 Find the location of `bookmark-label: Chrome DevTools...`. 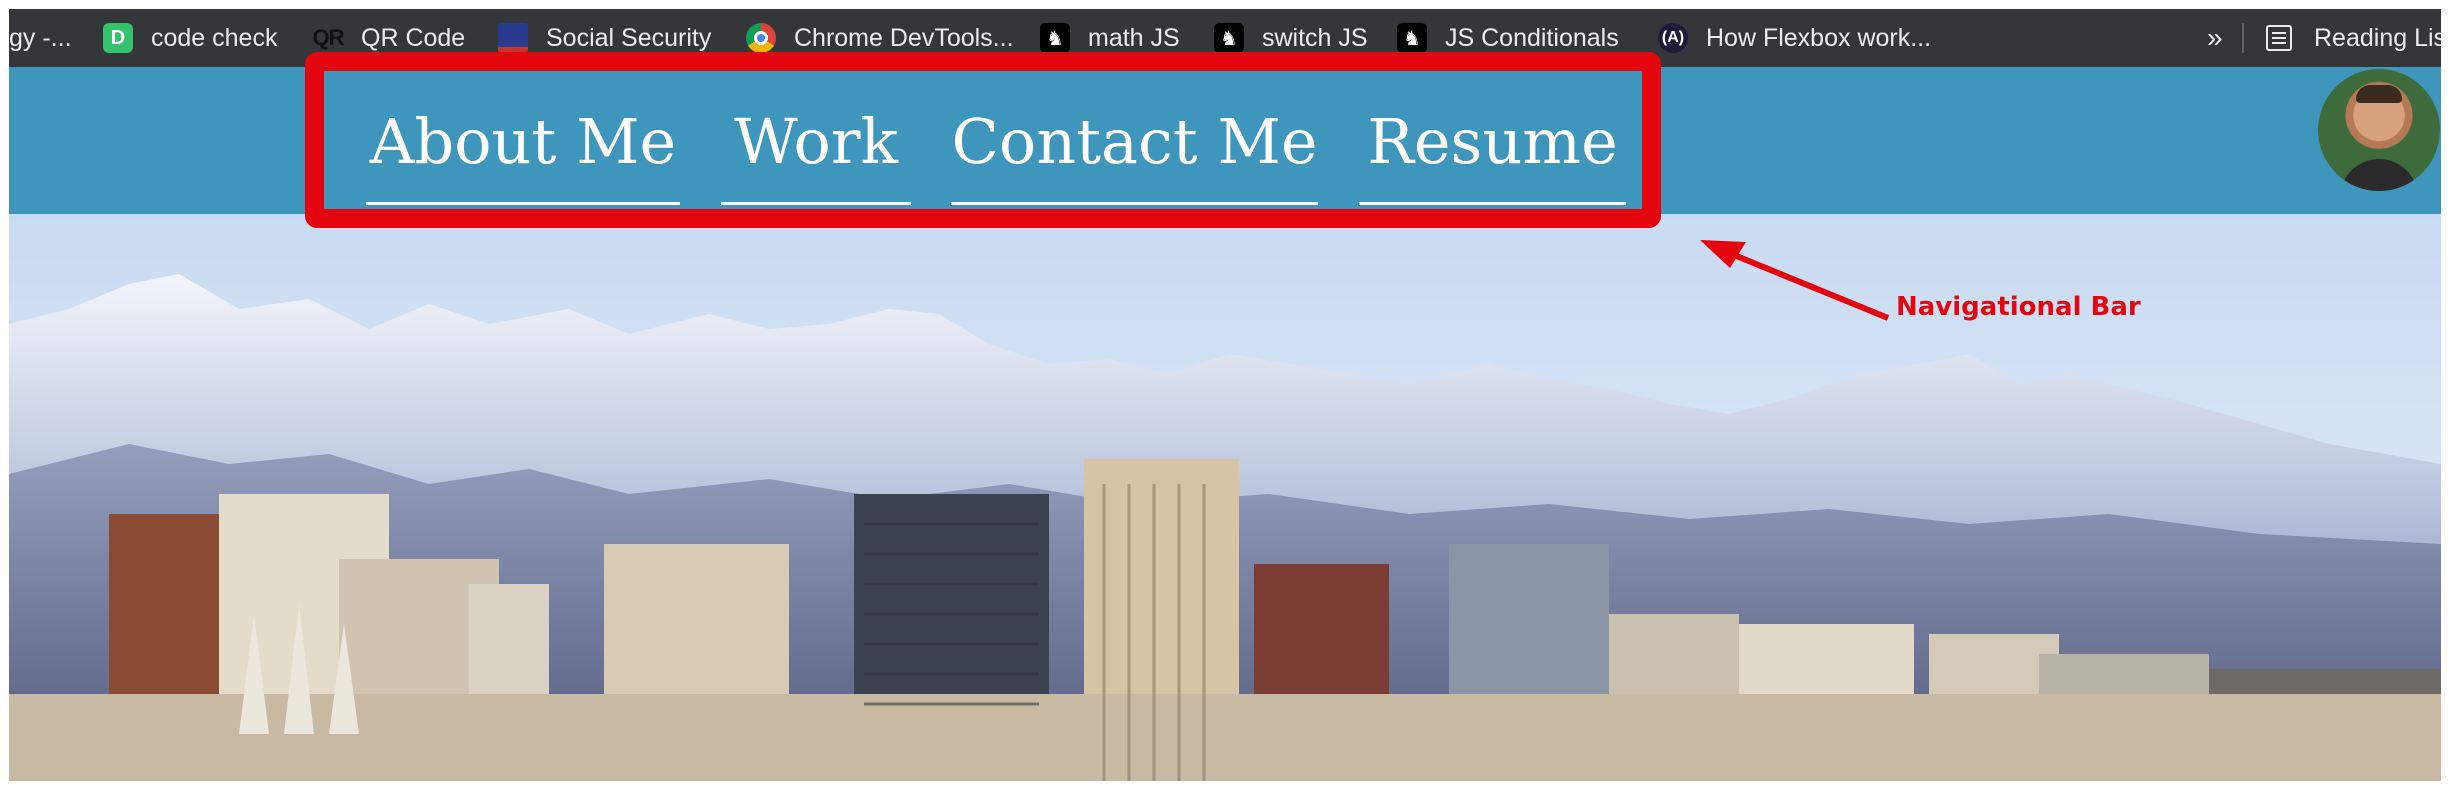

bookmark-label: Chrome DevTools... is located at coordinates (904, 37).